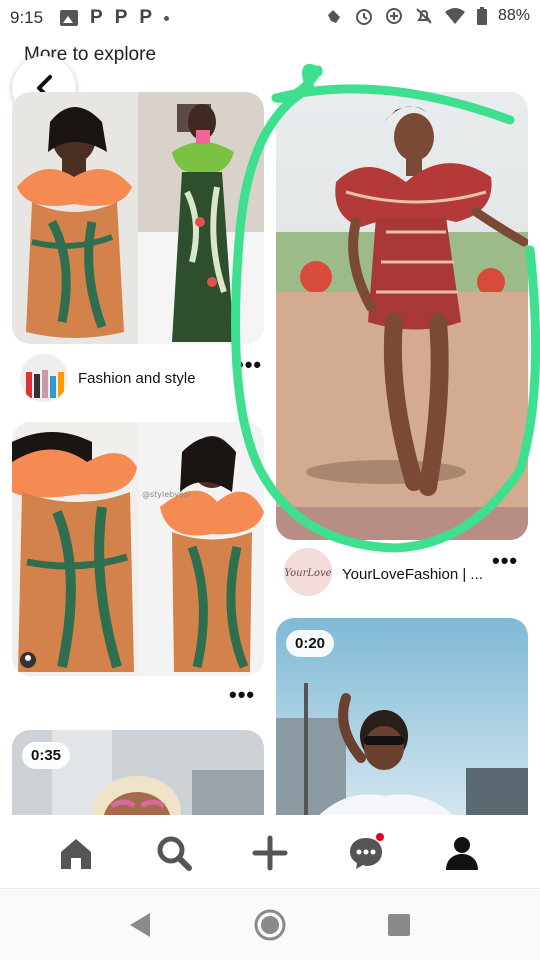 This screenshot has width=540, height=960. Describe the element at coordinates (393, 16) in the screenshot. I see `data-saver-icon` at that location.